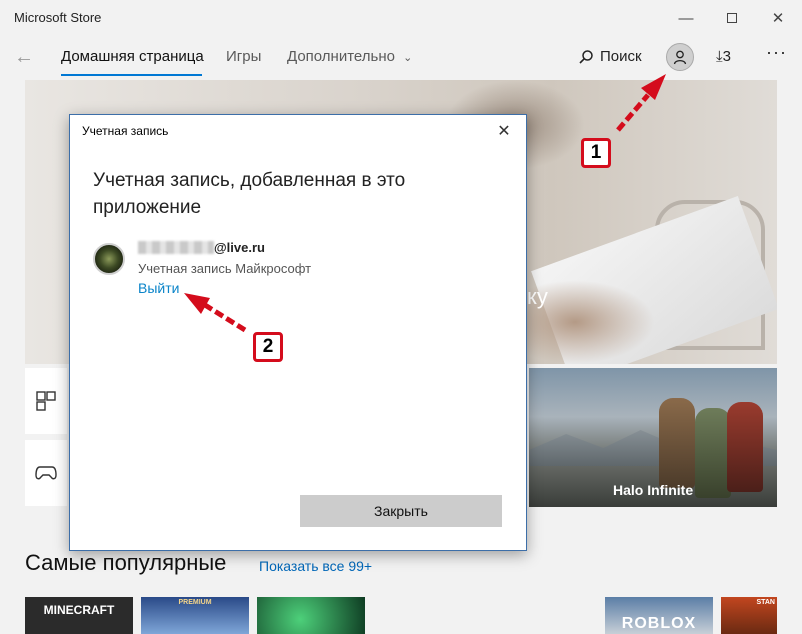 This screenshot has width=802, height=634. What do you see at coordinates (79, 610) in the screenshot?
I see `thumb-label: MINECRAFT` at bounding box center [79, 610].